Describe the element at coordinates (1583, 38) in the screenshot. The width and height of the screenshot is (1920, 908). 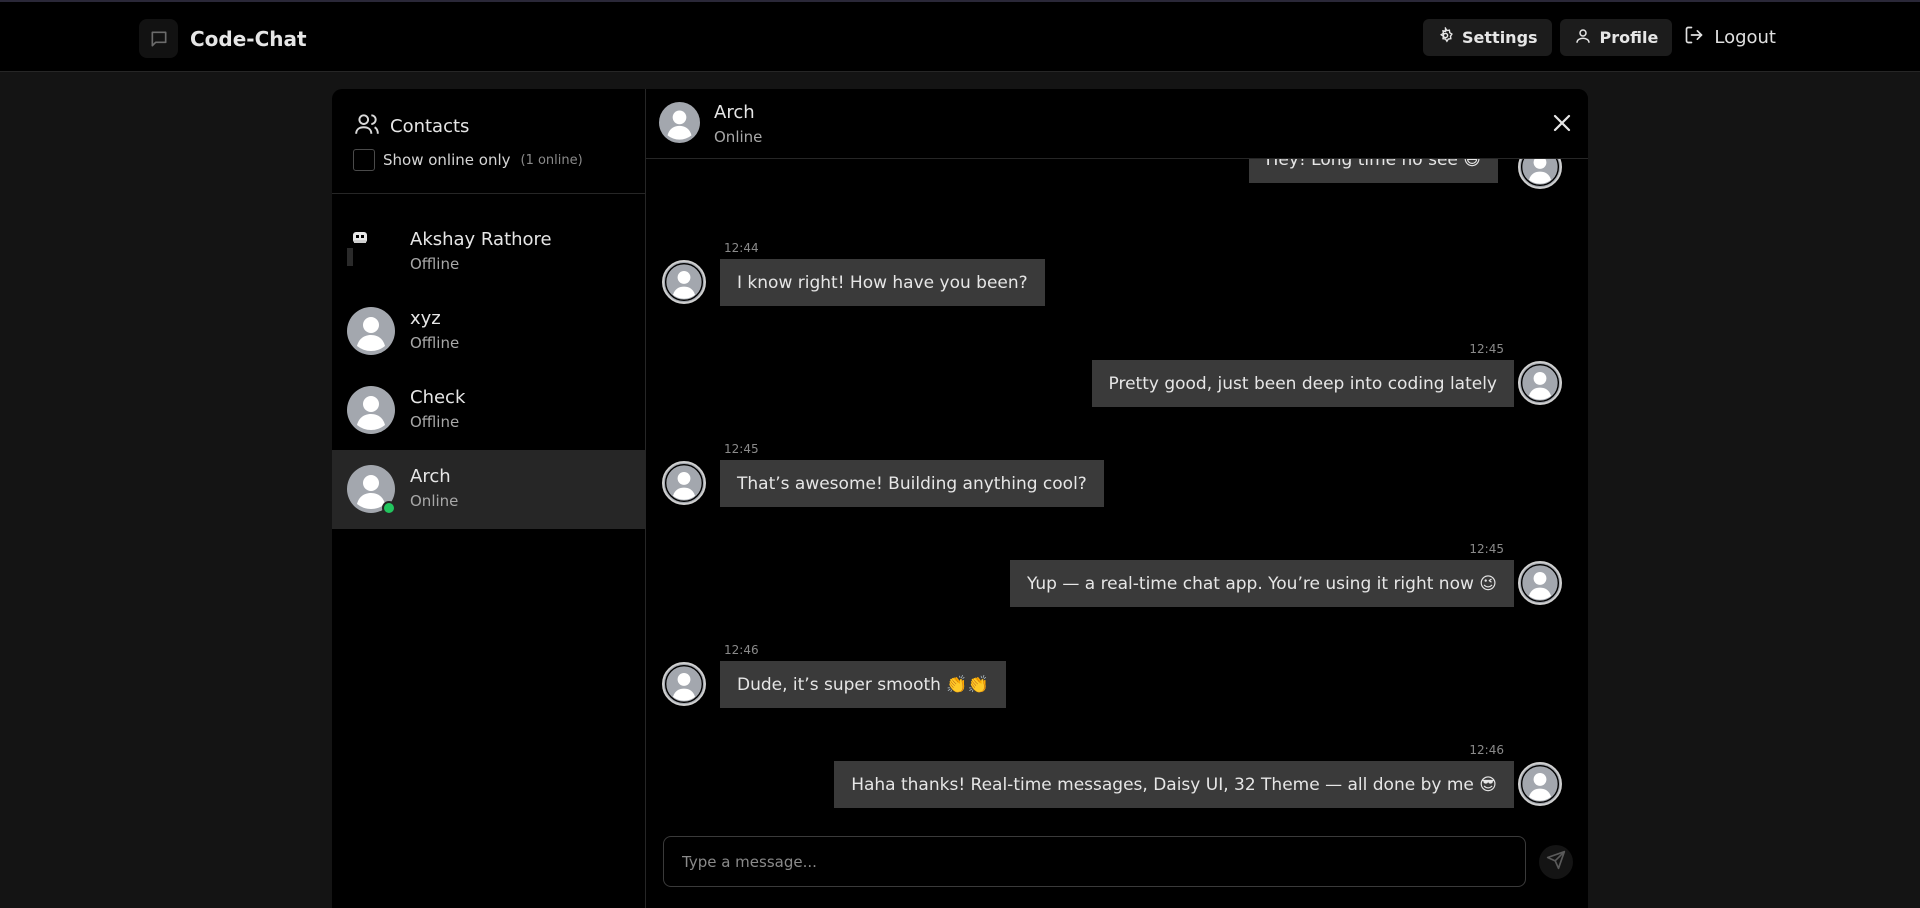
I see `user-icon` at that location.